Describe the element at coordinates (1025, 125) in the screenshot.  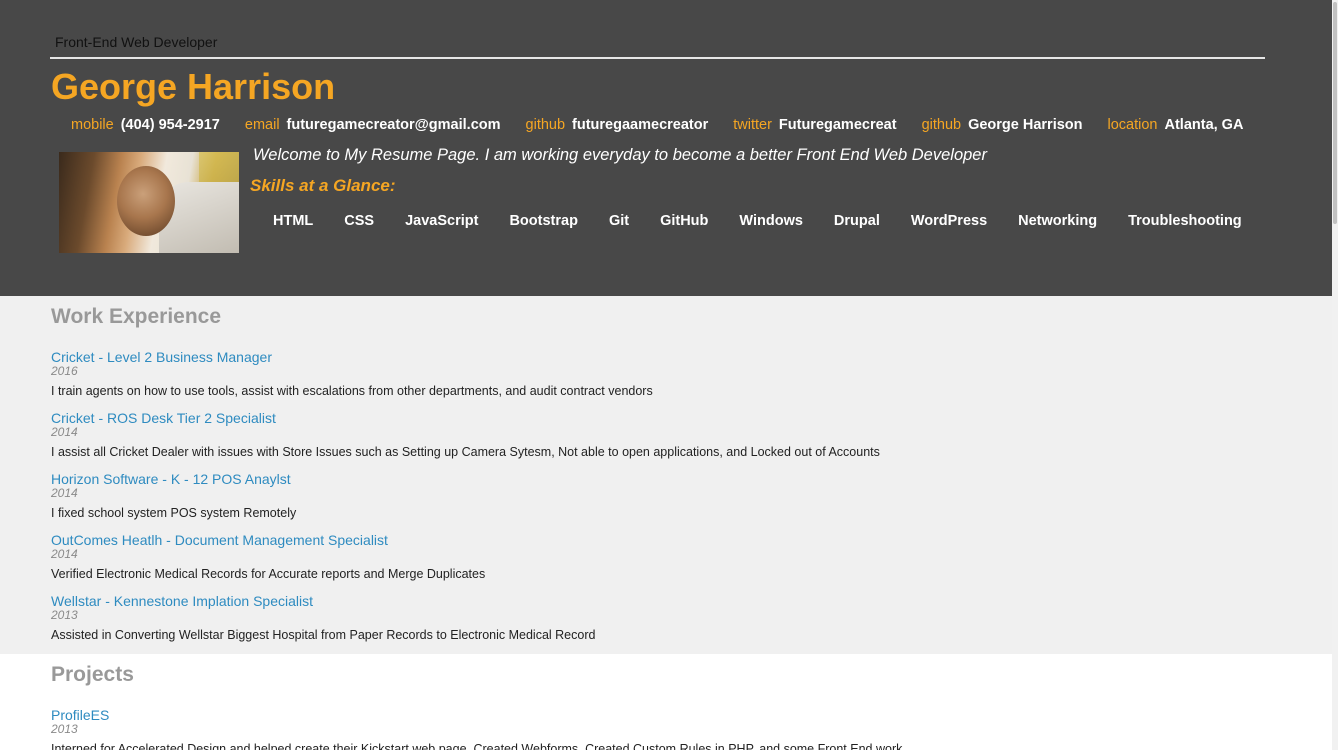
I see `contact-github-2-value: George Harrison` at that location.